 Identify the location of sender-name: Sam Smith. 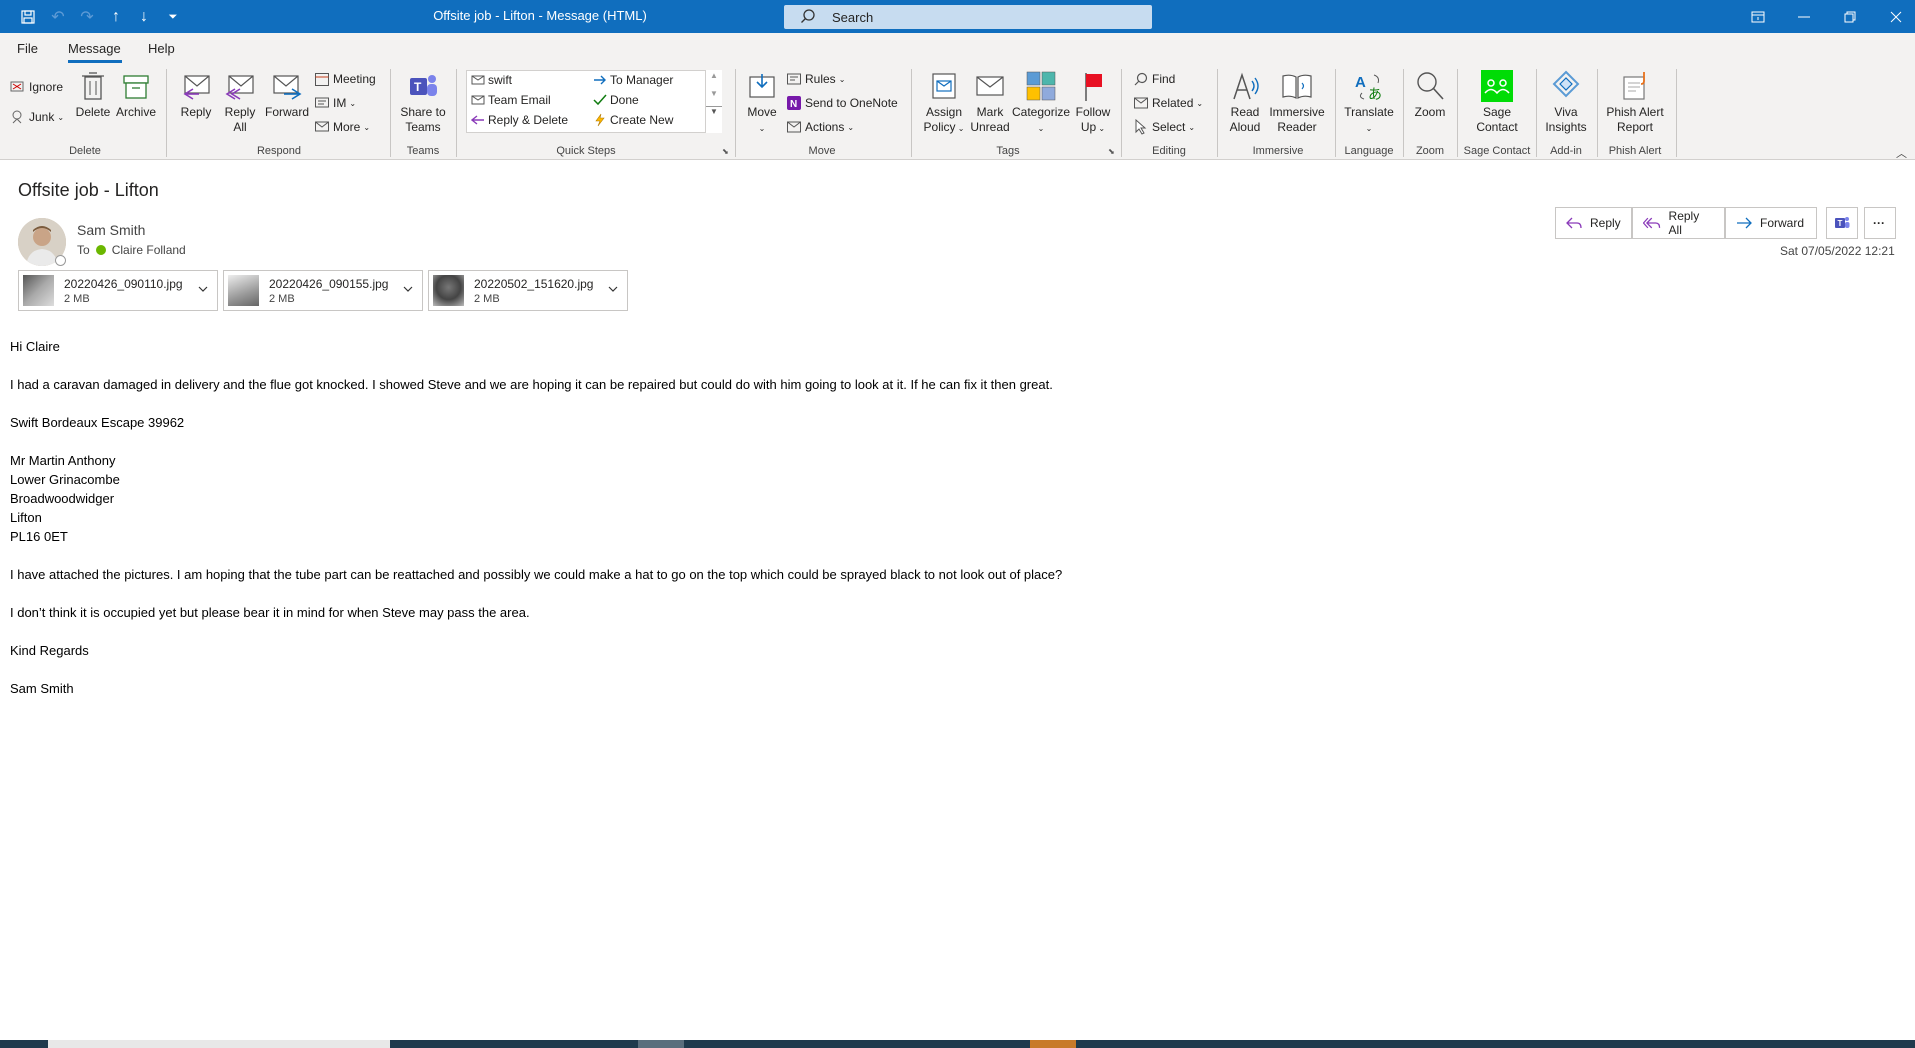
(111, 230).